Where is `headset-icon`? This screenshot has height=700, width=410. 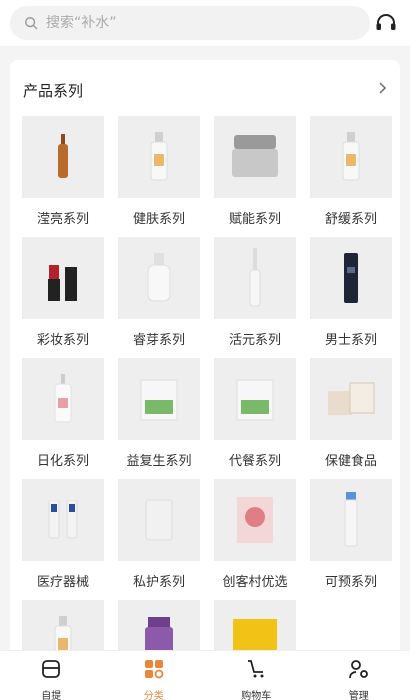 headset-icon is located at coordinates (386, 23).